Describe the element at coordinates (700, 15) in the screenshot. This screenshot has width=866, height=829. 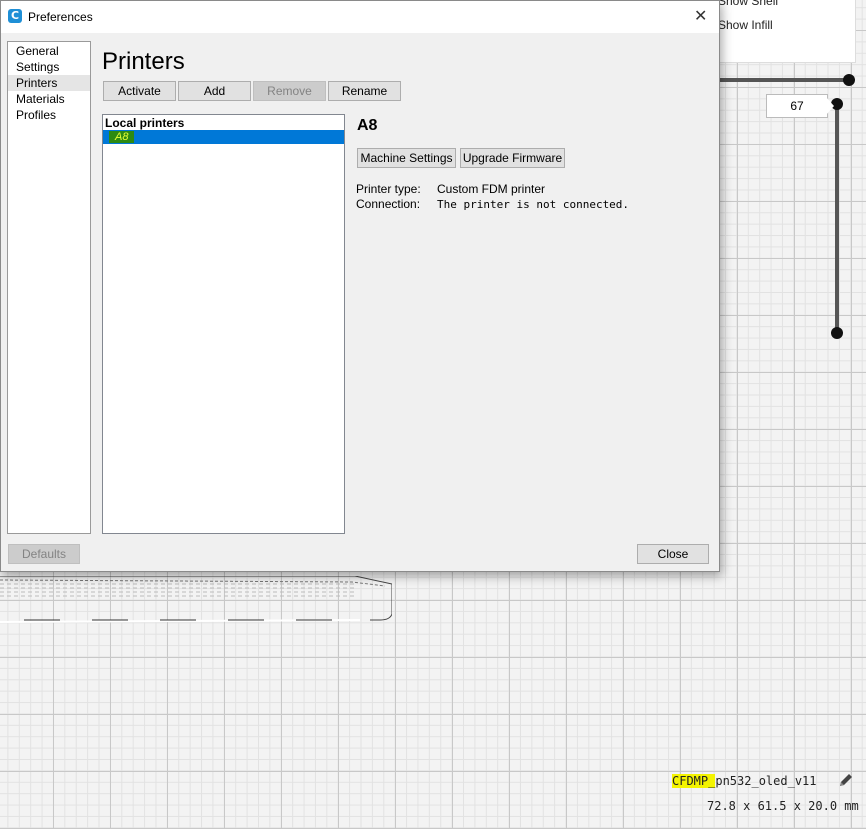
I see `close-icon: ✕` at that location.